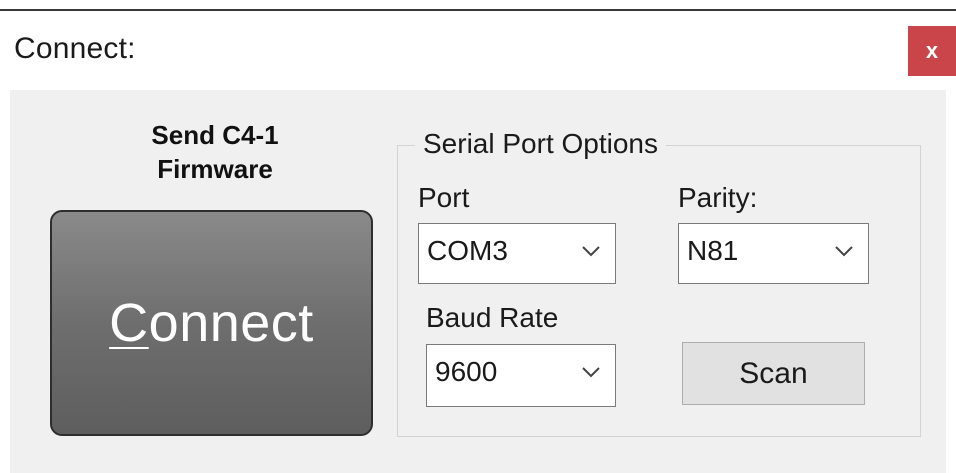  I want to click on baud-rate-value: 9600, so click(466, 371).